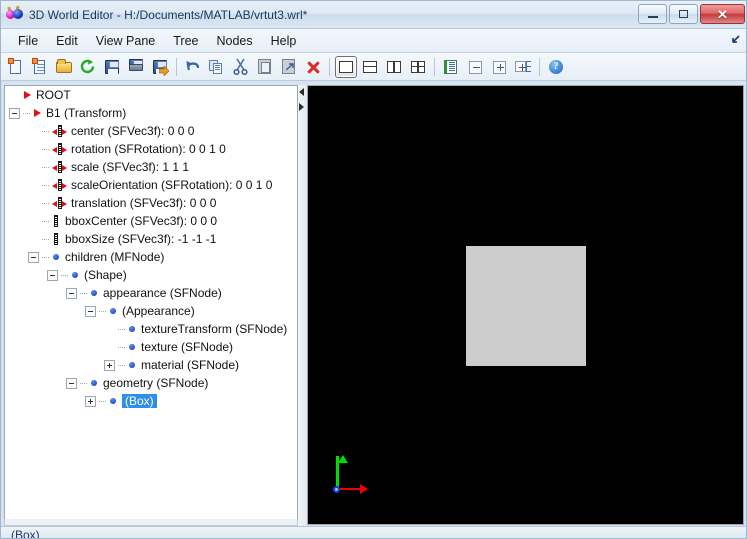 The image size is (747, 539). Describe the element at coordinates (64, 67) in the screenshot. I see `open-icon` at that location.